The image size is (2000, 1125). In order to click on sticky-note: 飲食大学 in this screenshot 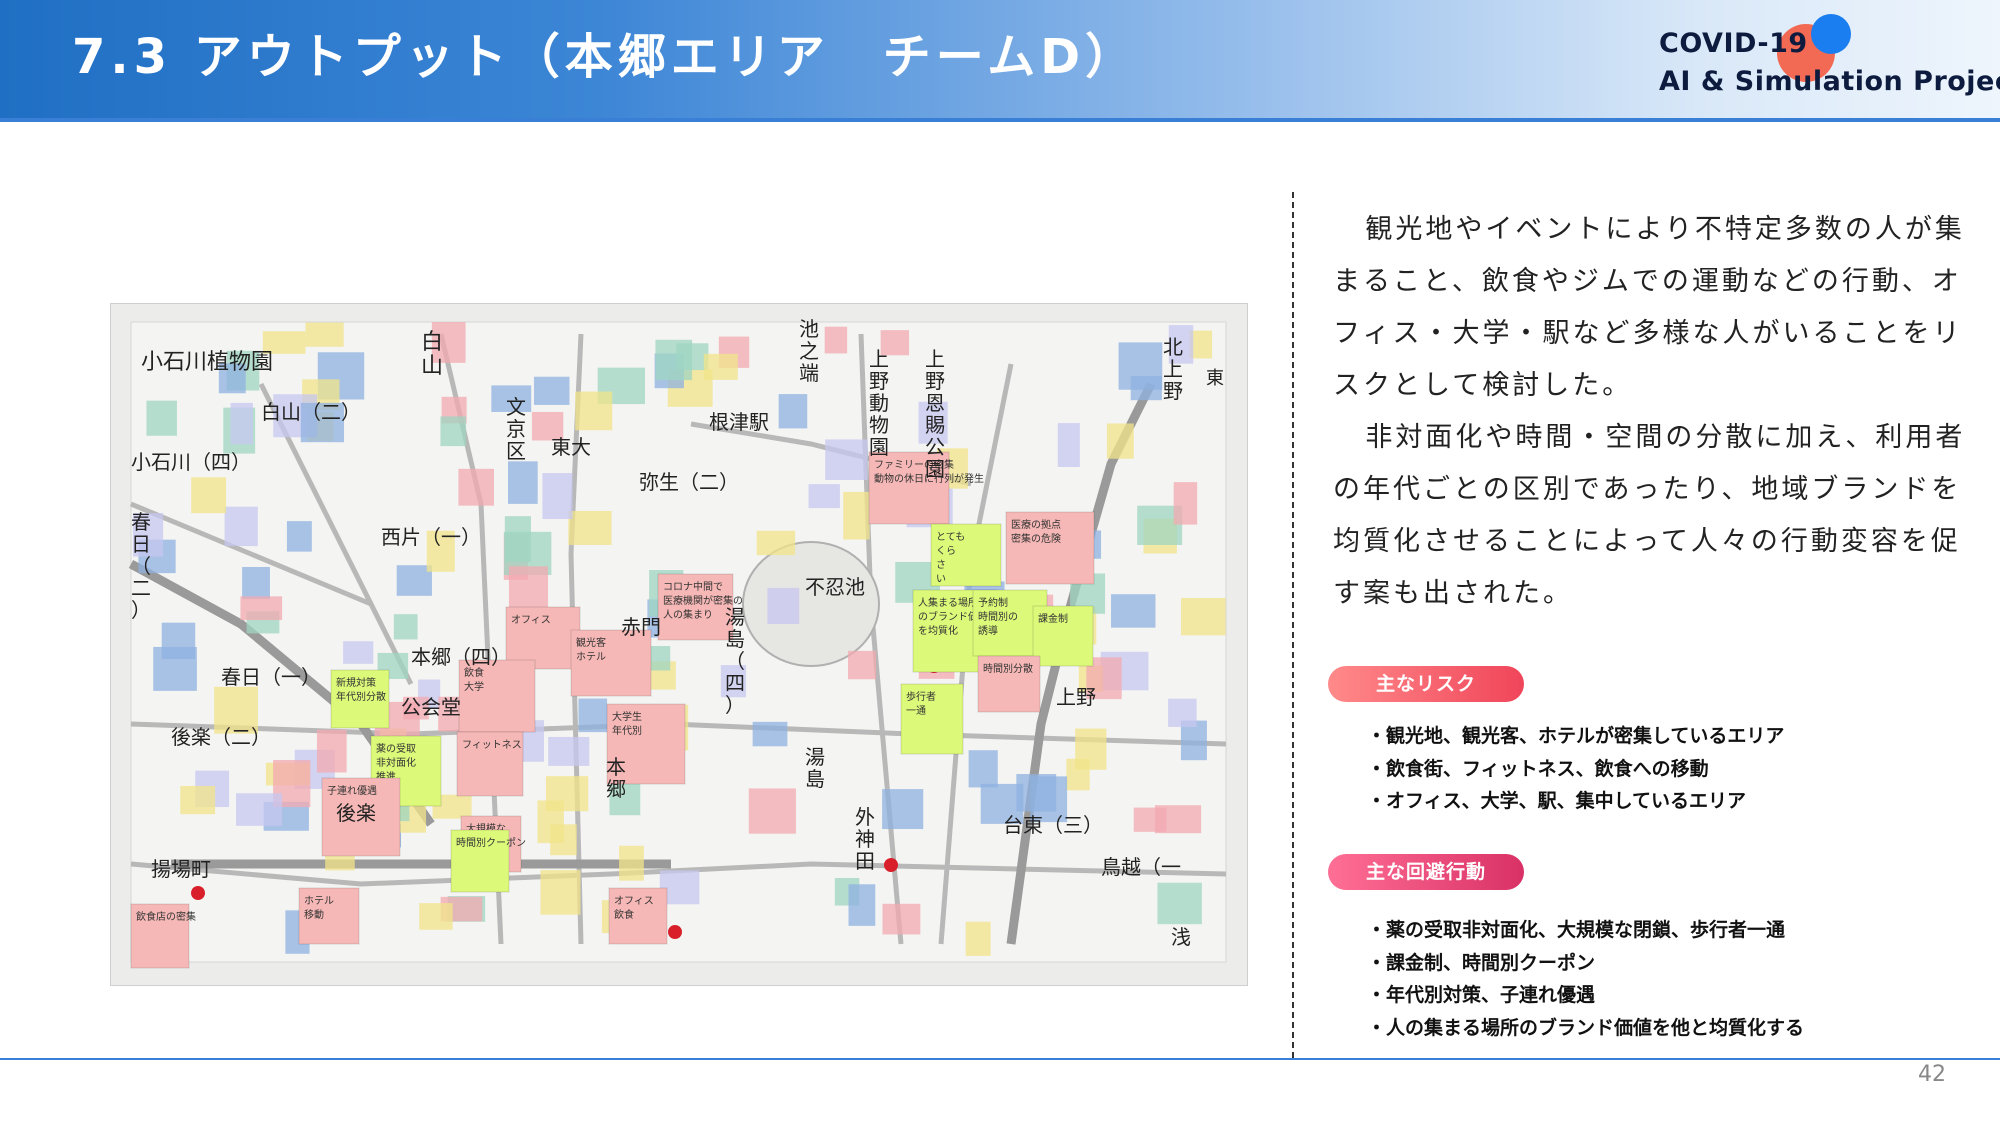, I will do `click(497, 696)`.